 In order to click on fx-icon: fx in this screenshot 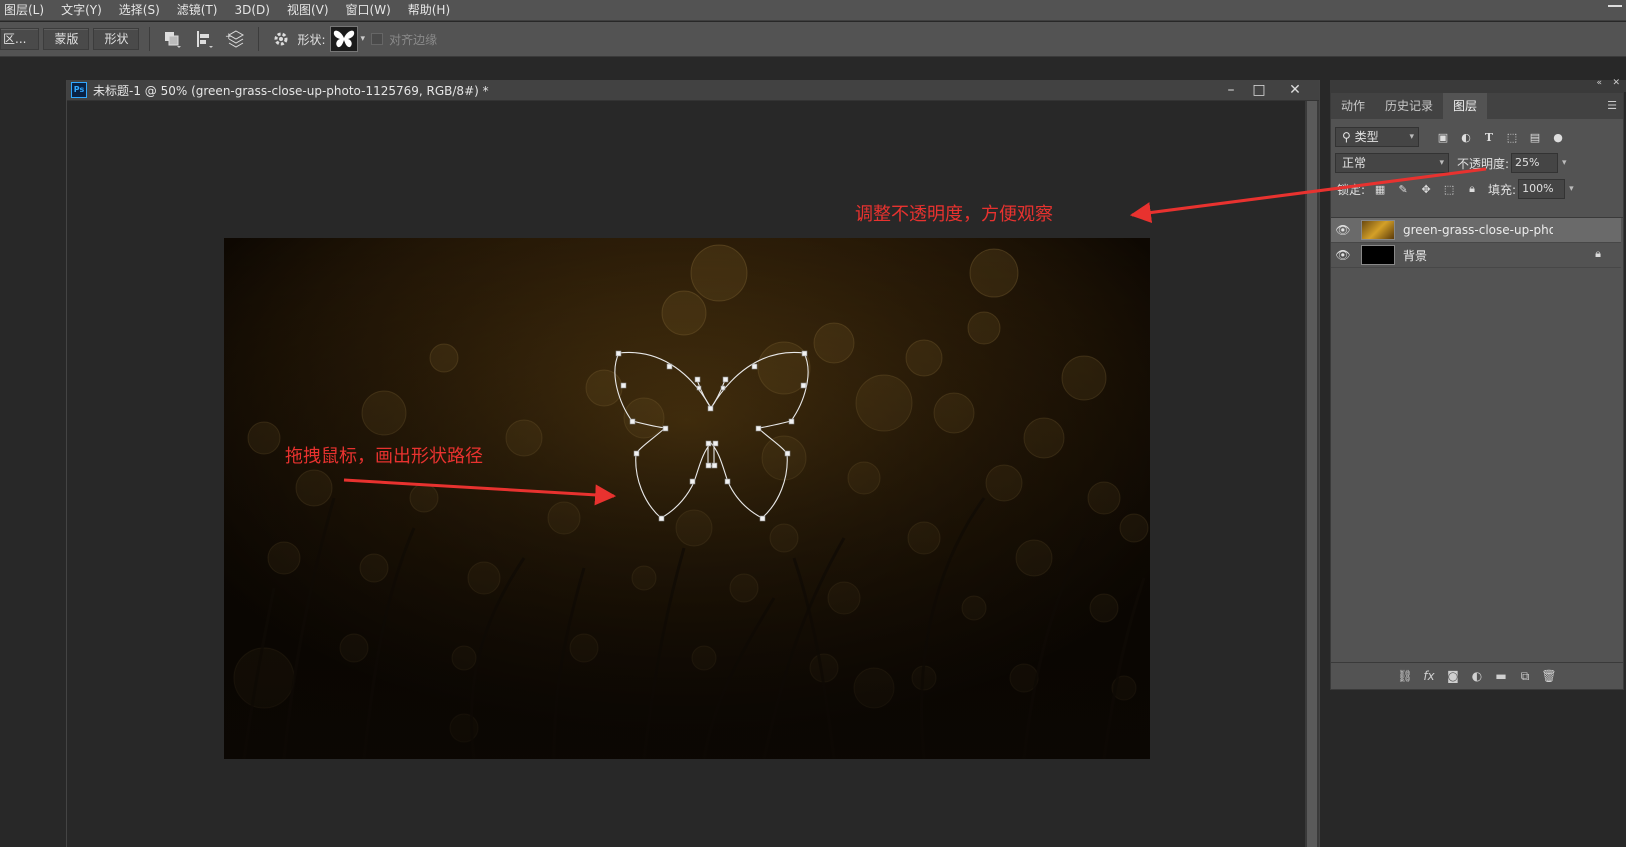, I will do `click(1429, 676)`.